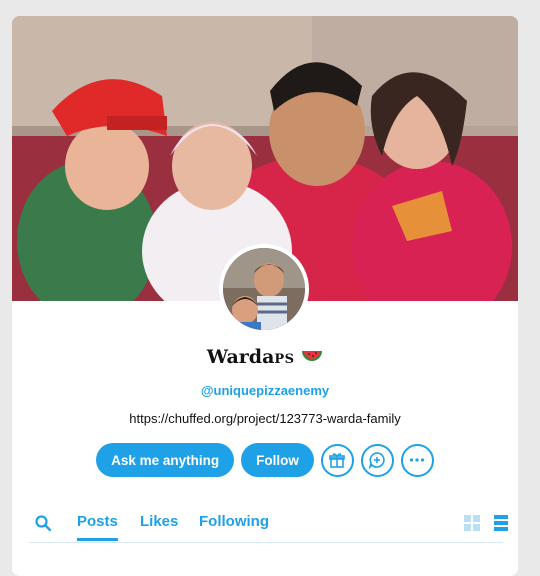 The image size is (540, 576). I want to click on grid-view-icon, so click(472, 523).